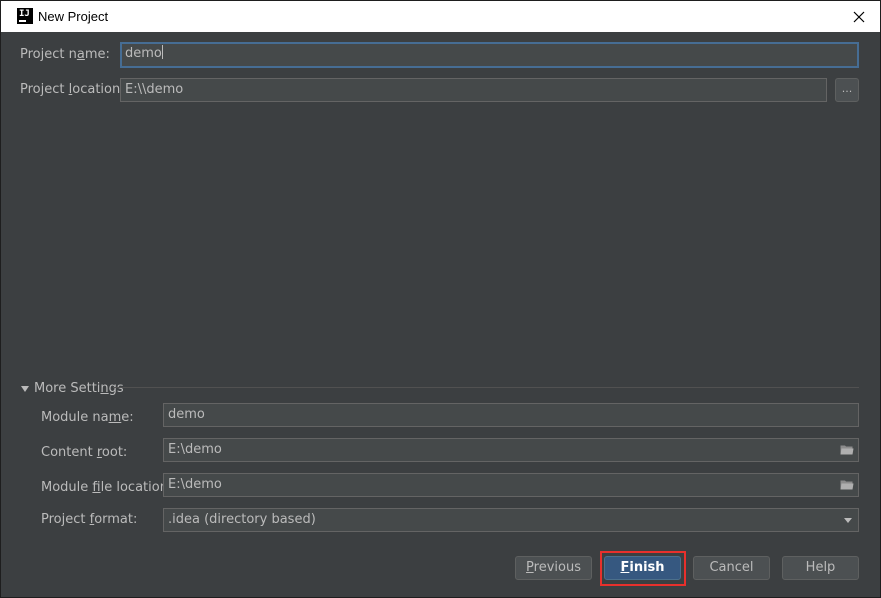 Image resolution: width=881 pixels, height=598 pixels. Describe the element at coordinates (25, 388) in the screenshot. I see `expand-triangle-icon` at that location.